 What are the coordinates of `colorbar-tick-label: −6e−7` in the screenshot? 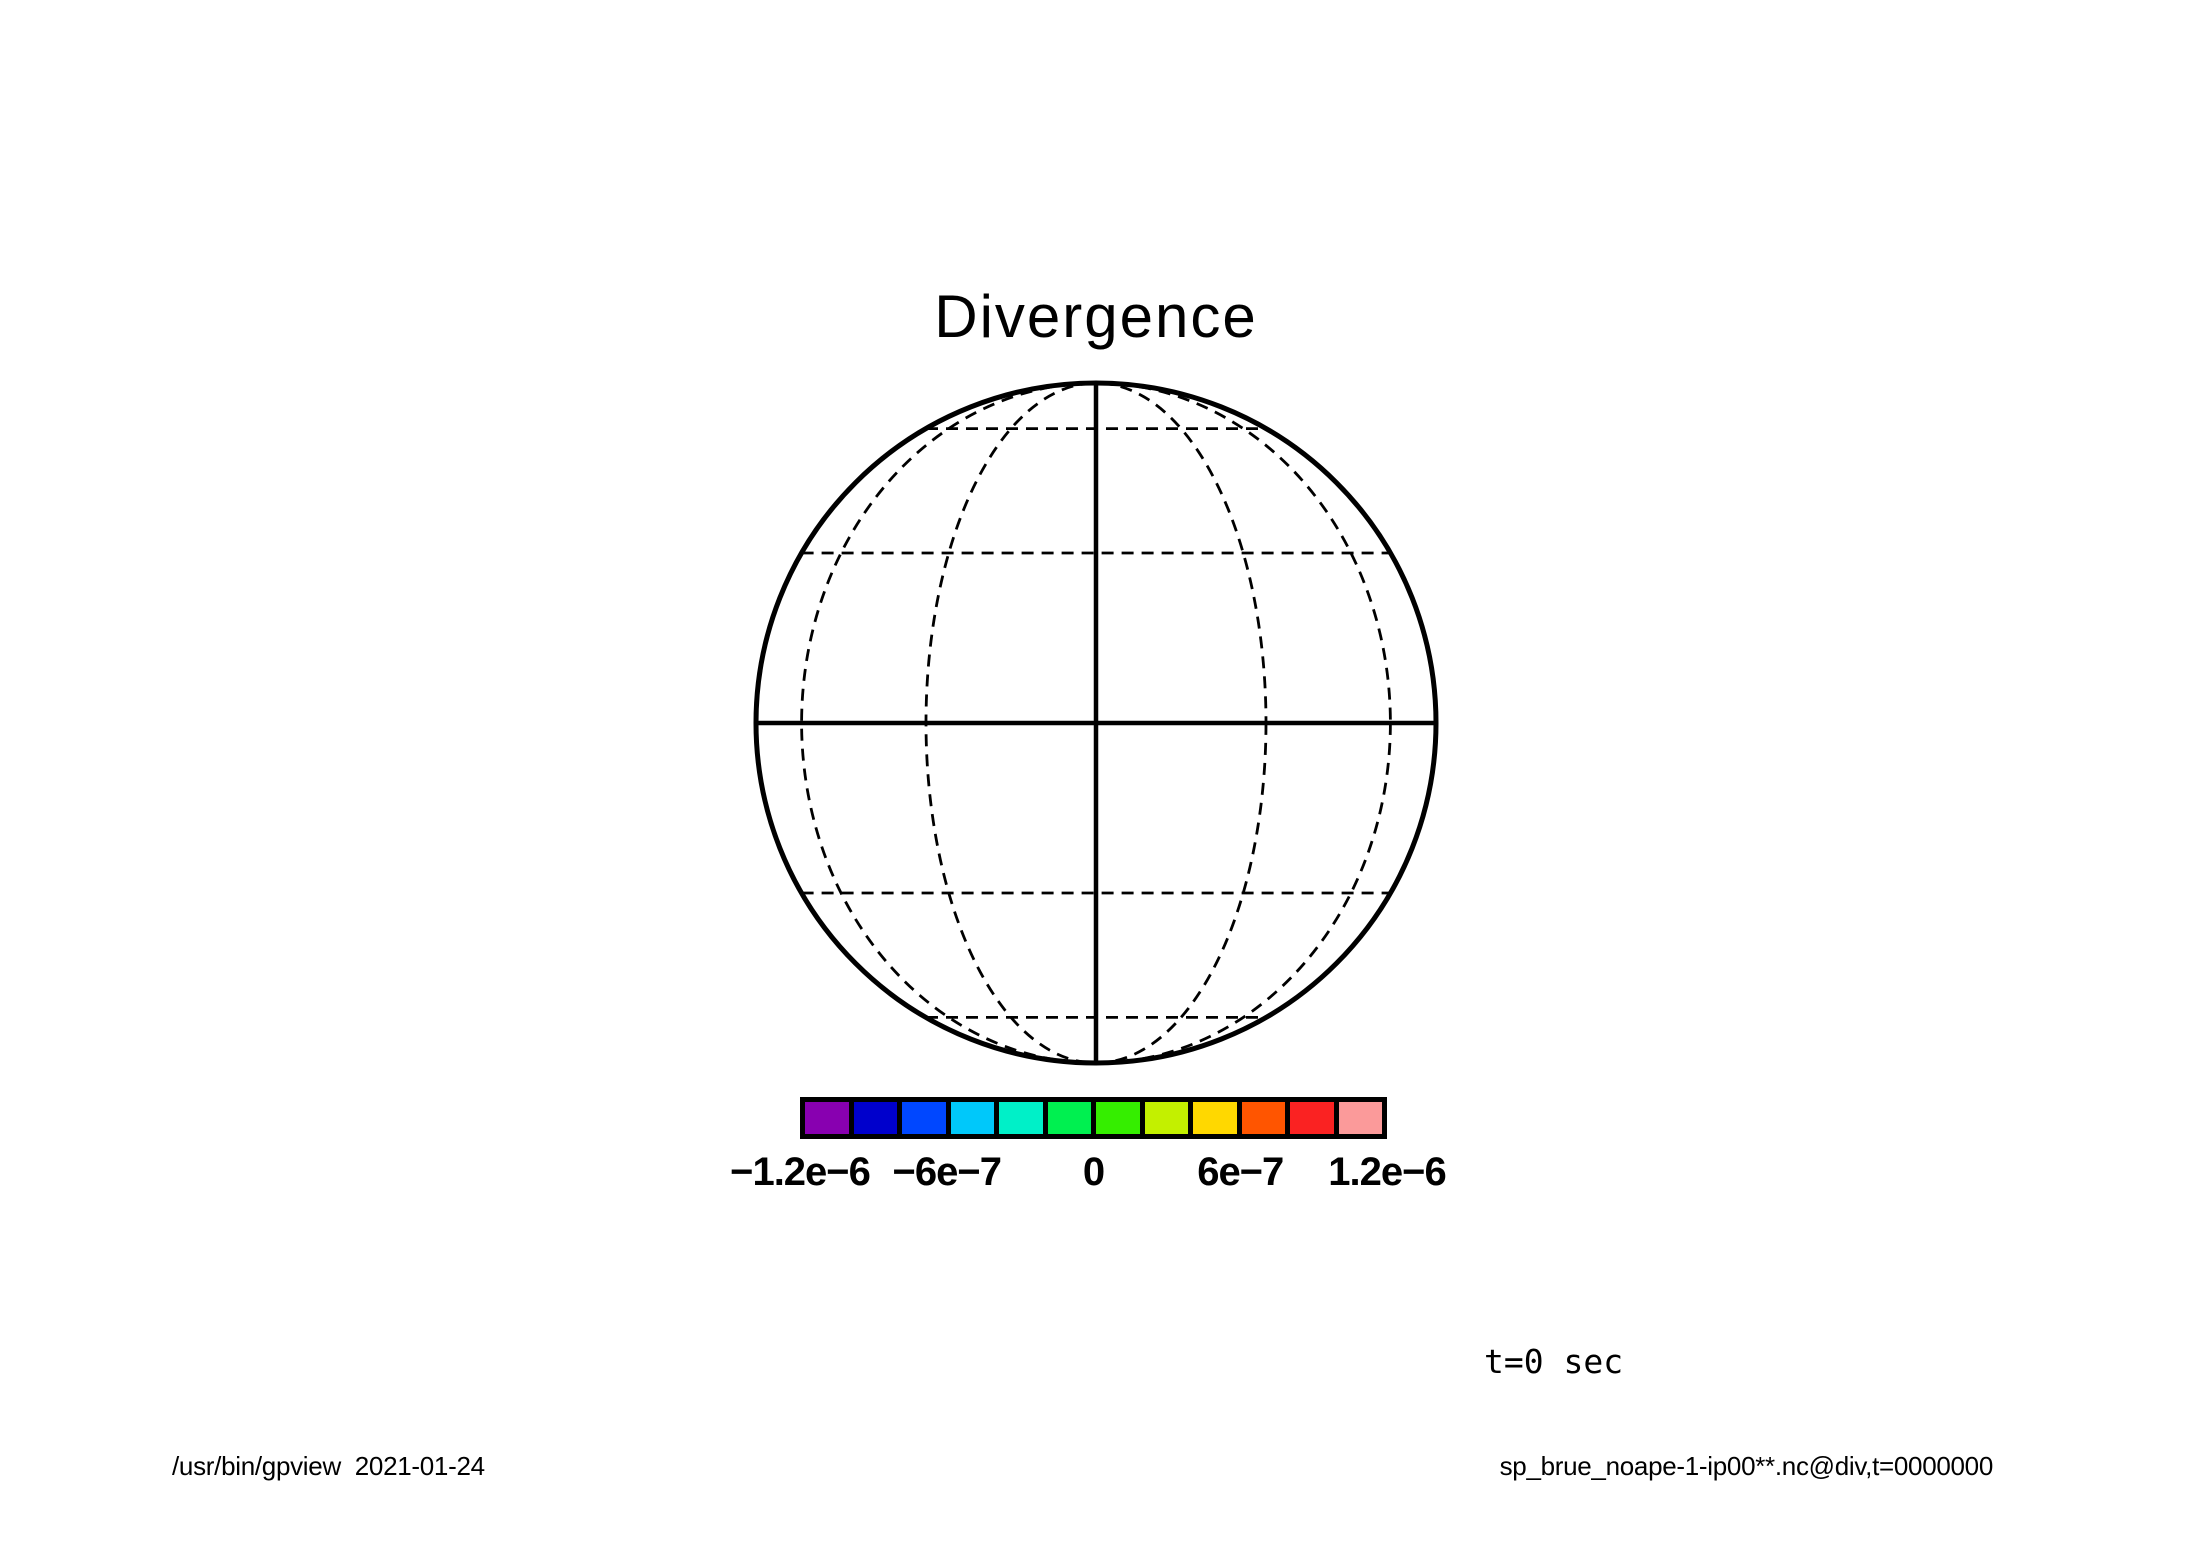 It's located at (947, 1172).